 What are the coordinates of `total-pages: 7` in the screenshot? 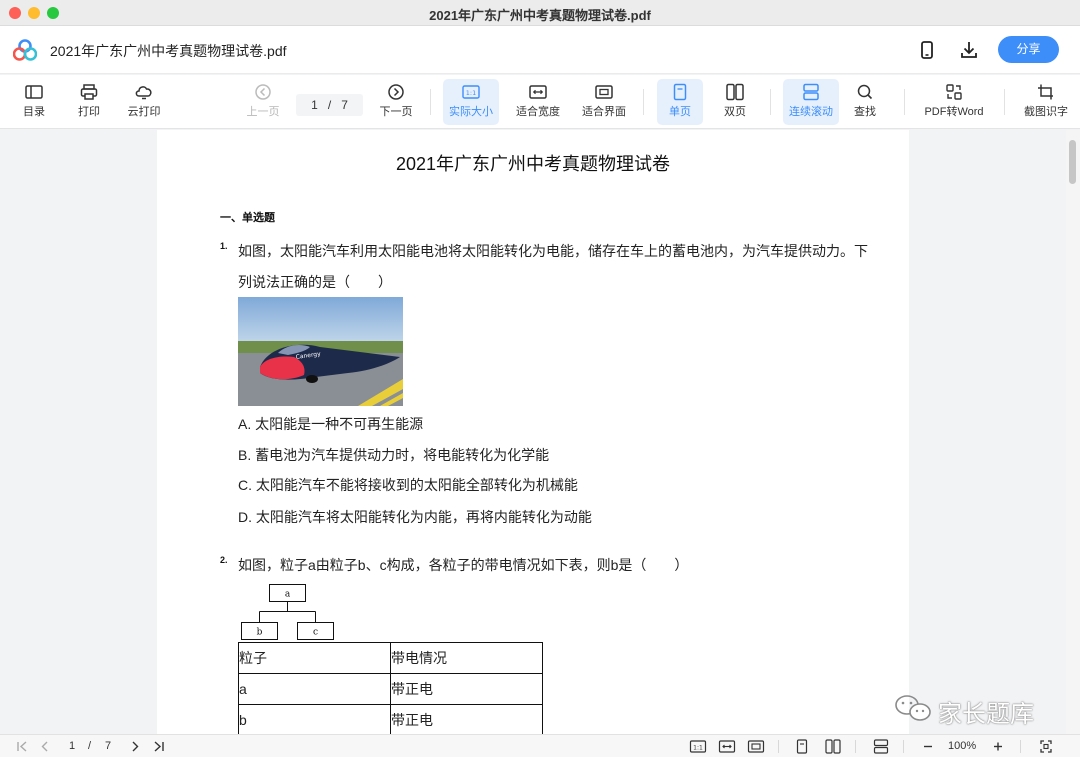 It's located at (344, 105).